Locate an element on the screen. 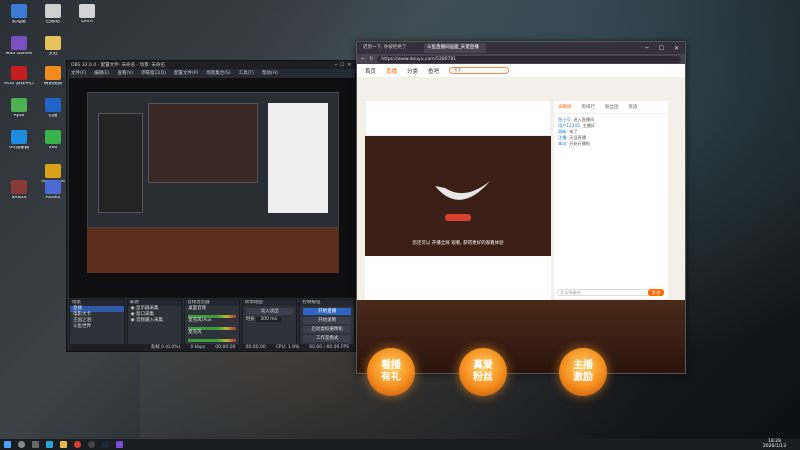  chrome-icon is located at coordinates (77, 444).